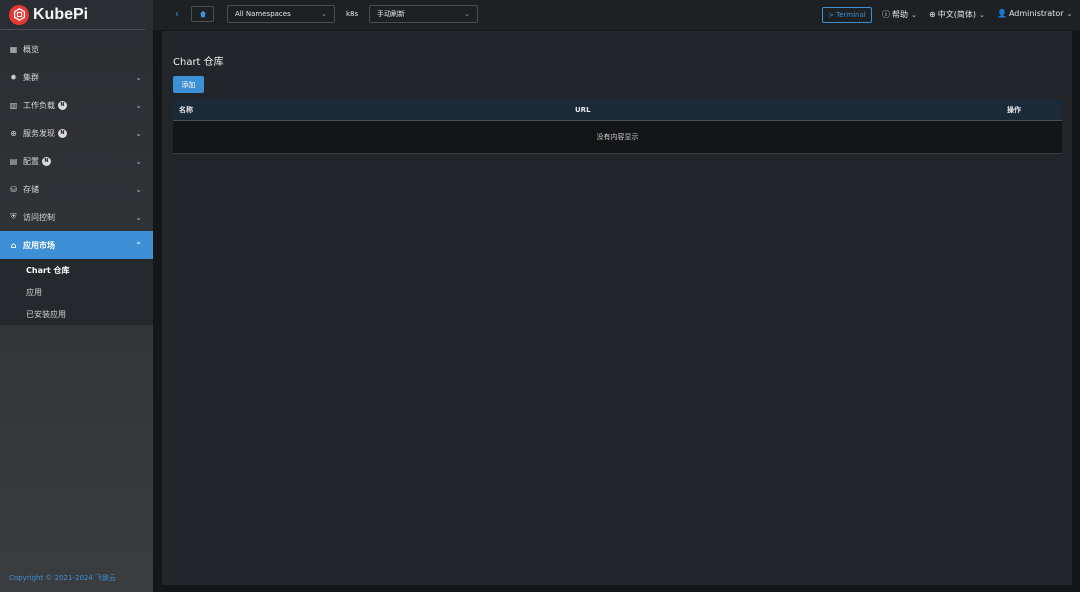 This screenshot has width=1080, height=592. I want to click on sidebar-item-label: 工作负载, so click(39, 105).